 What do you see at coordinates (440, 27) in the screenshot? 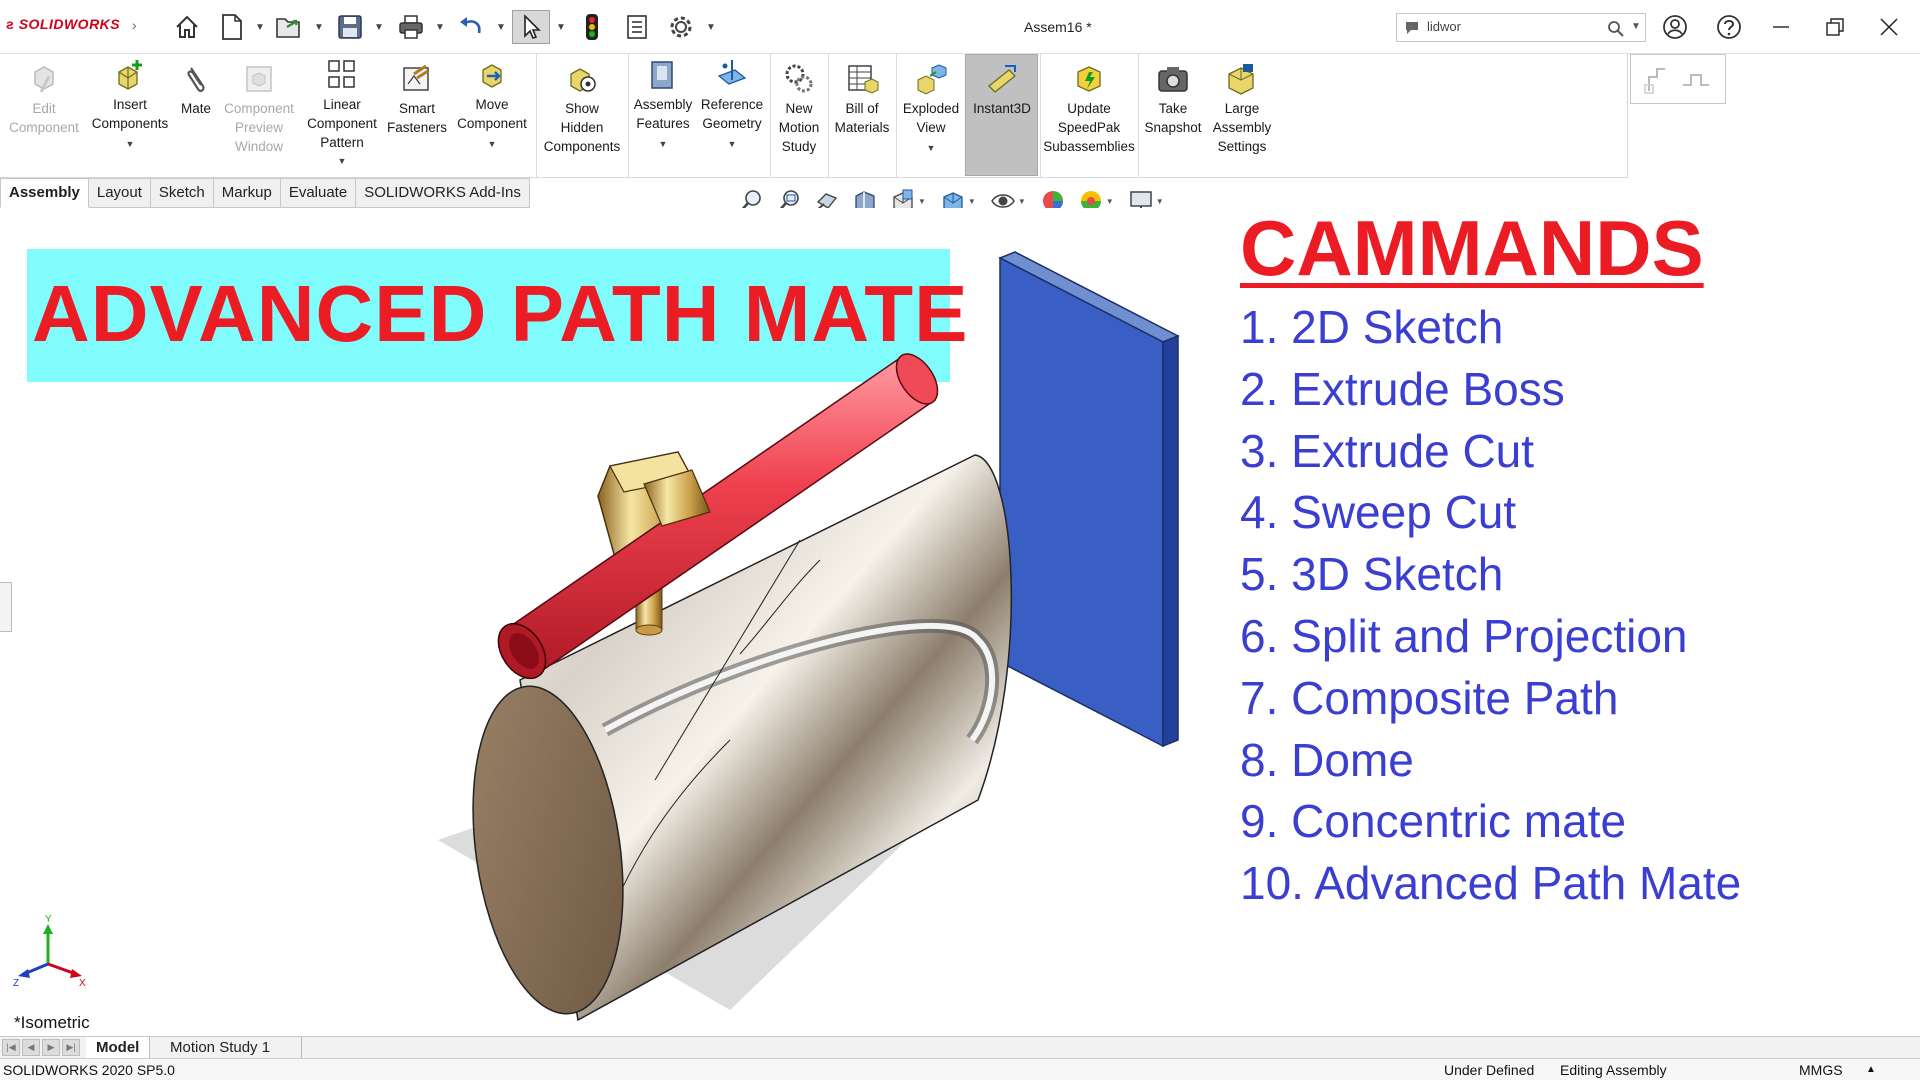
I see `print-dropdown-icon: ▼` at bounding box center [440, 27].